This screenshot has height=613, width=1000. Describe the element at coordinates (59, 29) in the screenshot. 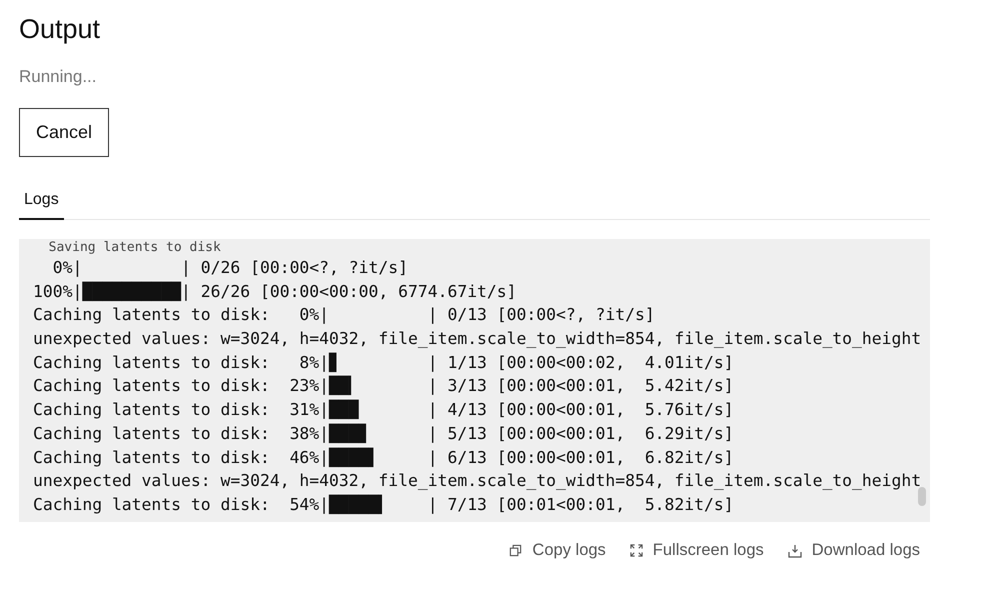

I see `page-title: Output` at that location.